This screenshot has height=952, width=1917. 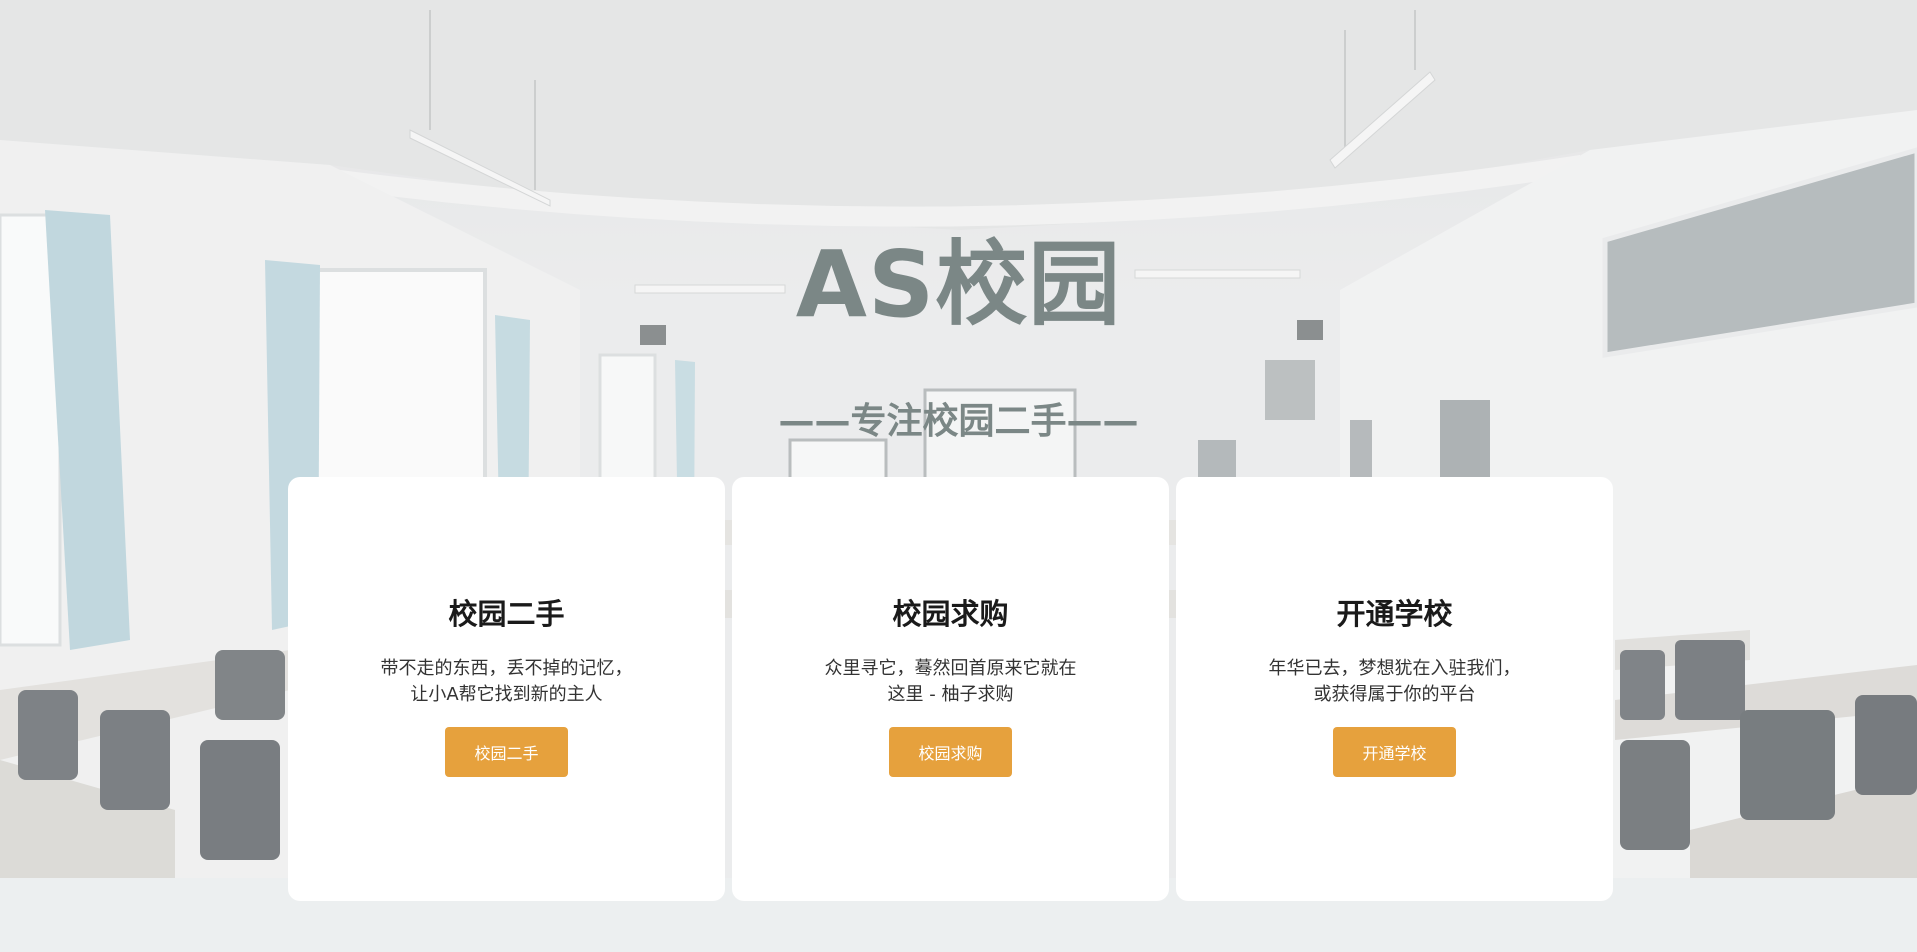 What do you see at coordinates (950, 681) in the screenshot?
I see `card-description: 众里寻它，蓦然回首原来它就在这里 - 柚子求购` at bounding box center [950, 681].